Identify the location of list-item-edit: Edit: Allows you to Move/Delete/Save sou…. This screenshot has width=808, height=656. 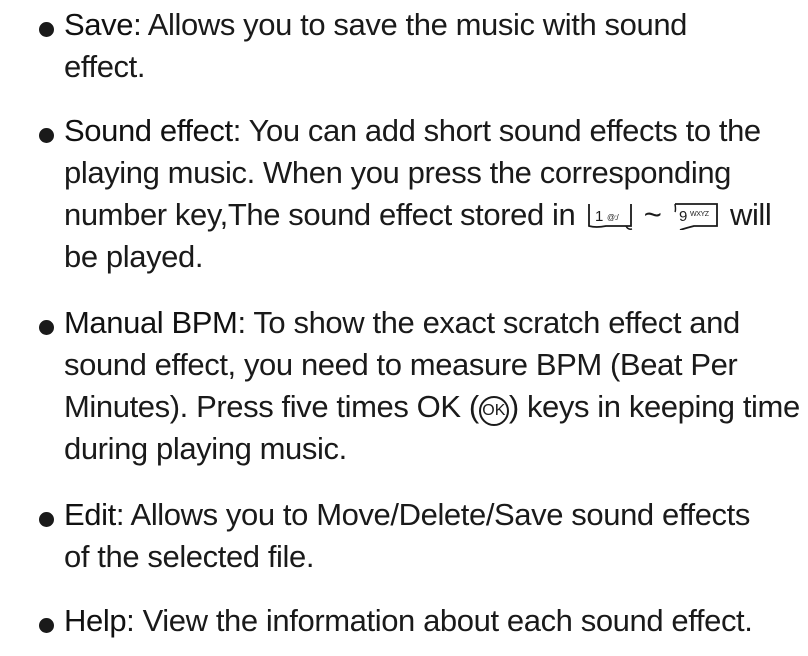
(412, 536).